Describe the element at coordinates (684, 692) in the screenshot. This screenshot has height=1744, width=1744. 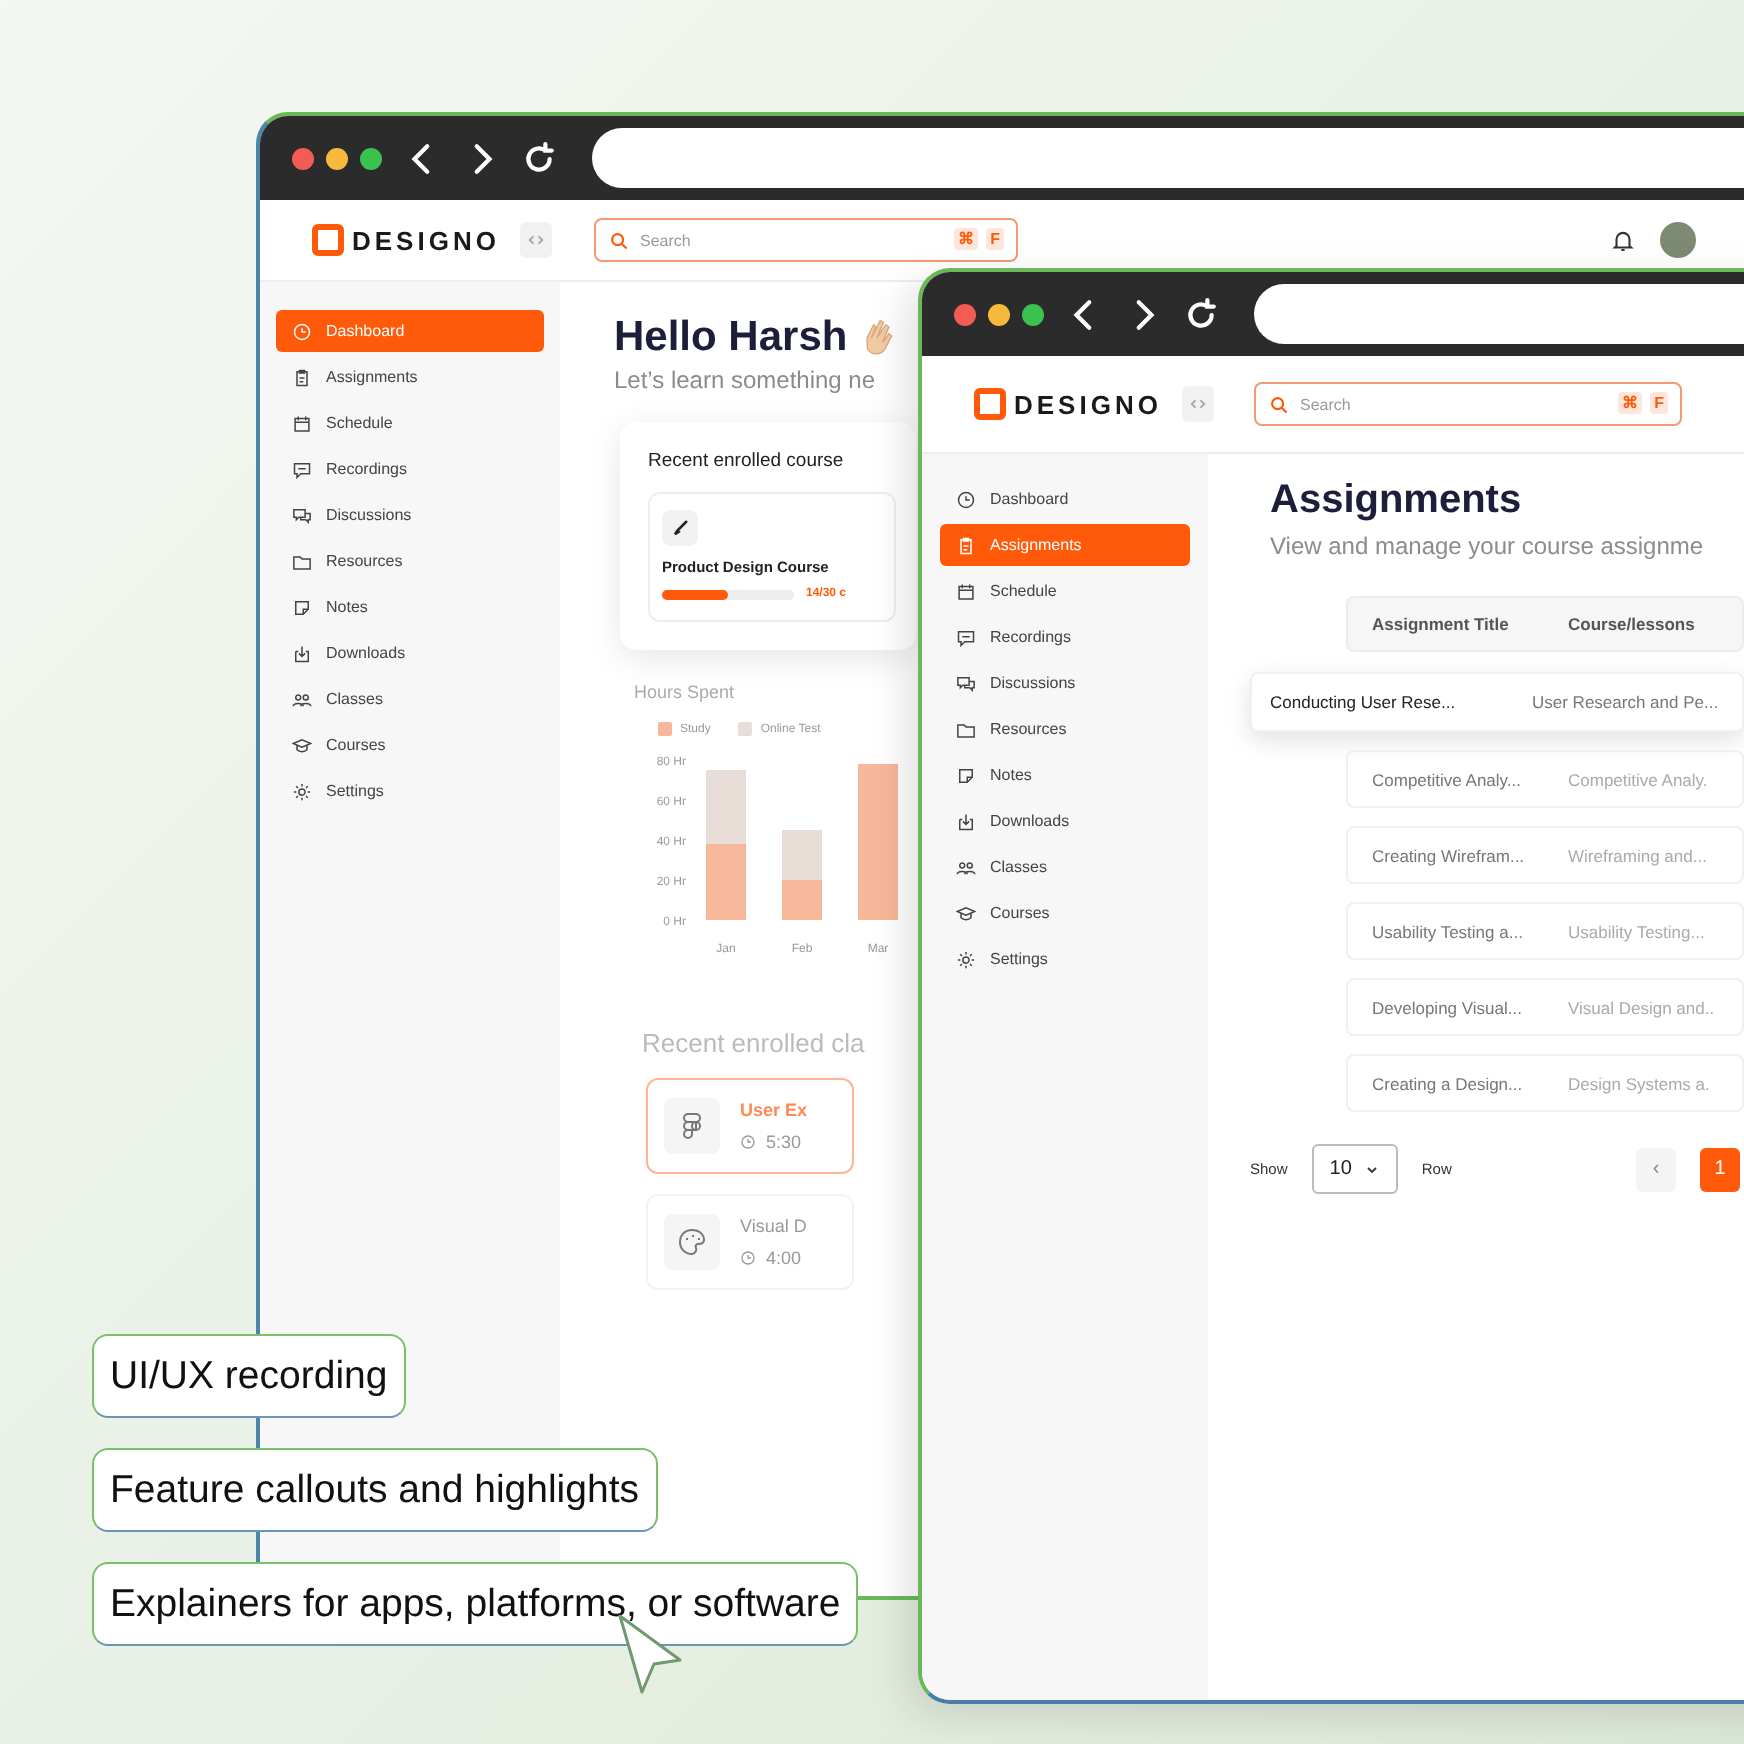
I see `section-title: Hours Spent` at that location.